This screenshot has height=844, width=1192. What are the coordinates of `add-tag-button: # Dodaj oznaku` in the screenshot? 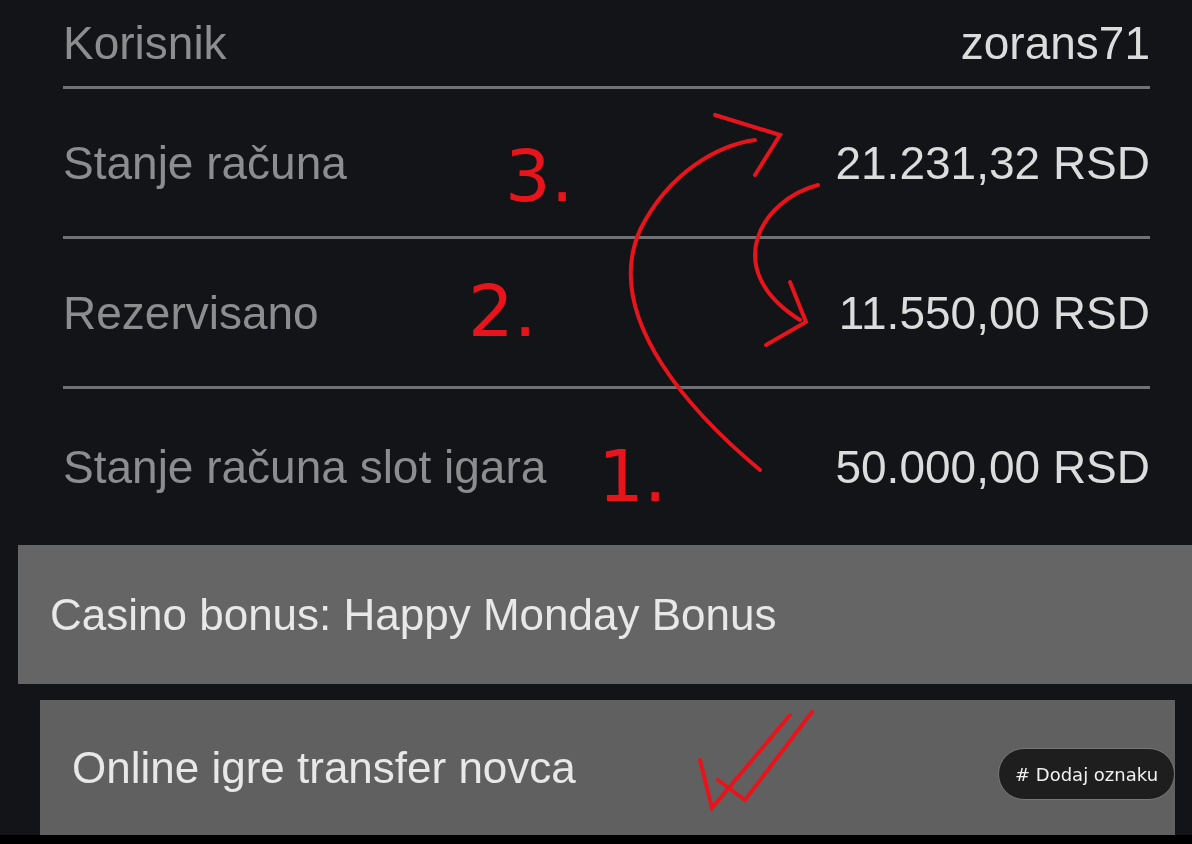 It's located at (1087, 774).